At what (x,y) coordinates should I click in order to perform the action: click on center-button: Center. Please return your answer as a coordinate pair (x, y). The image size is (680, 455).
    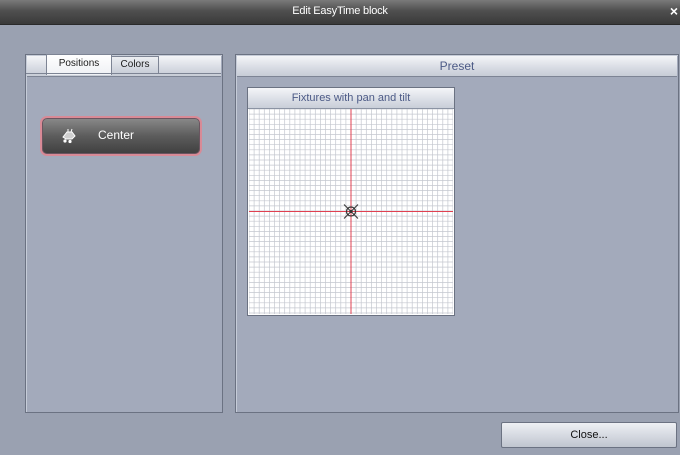
    Looking at the image, I should click on (121, 136).